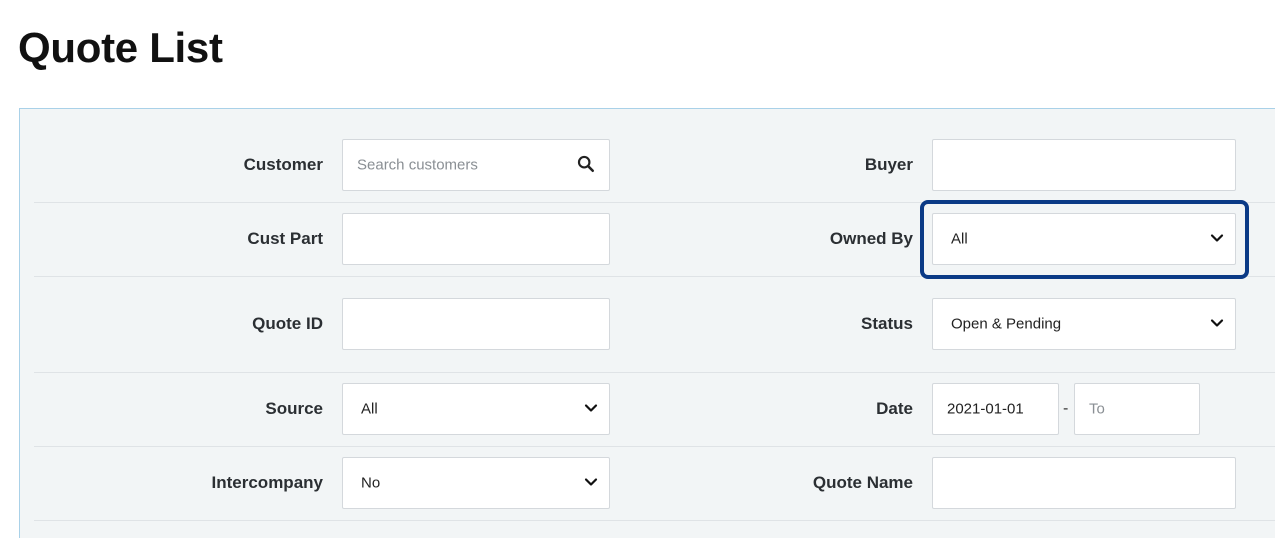 This screenshot has height=538, width=1275. Describe the element at coordinates (862, 482) in the screenshot. I see `quote-name-label: Quote Name` at that location.